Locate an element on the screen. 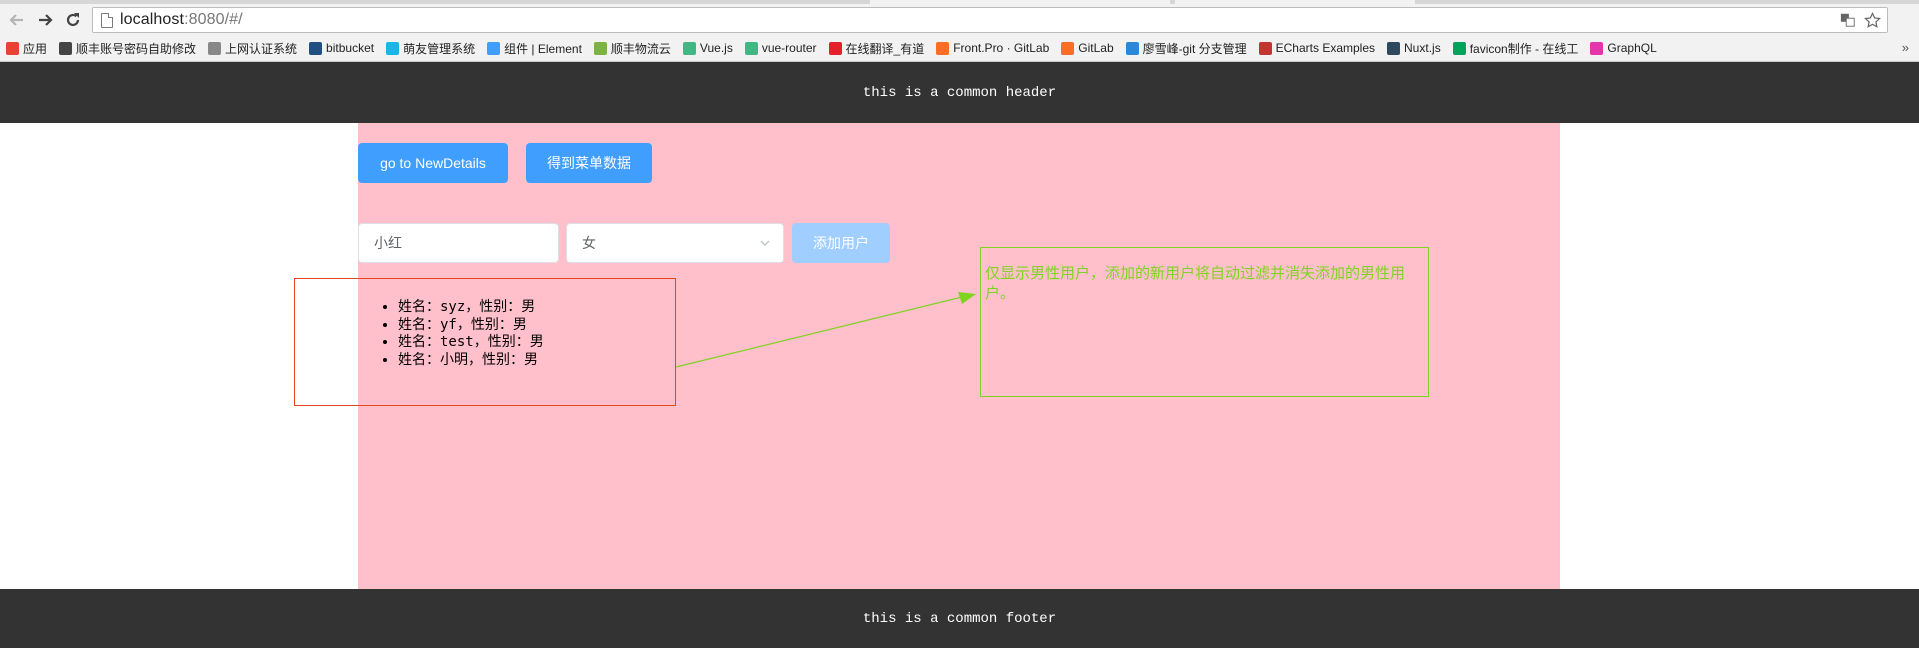 This screenshot has height=648, width=1919. chevron-down-icon is located at coordinates (765, 243).